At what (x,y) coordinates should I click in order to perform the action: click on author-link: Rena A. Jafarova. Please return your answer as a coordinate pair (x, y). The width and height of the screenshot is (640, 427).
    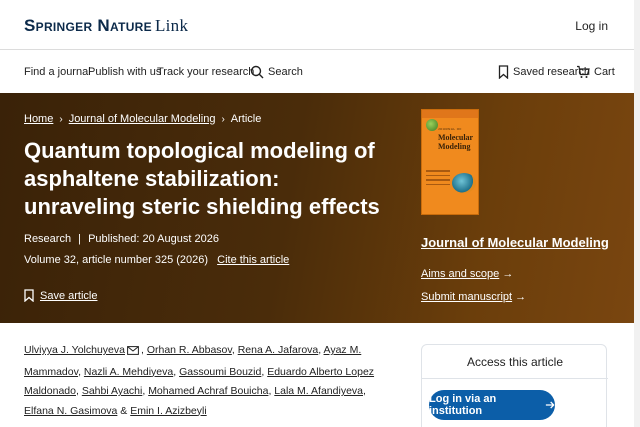
    Looking at the image, I should click on (278, 350).